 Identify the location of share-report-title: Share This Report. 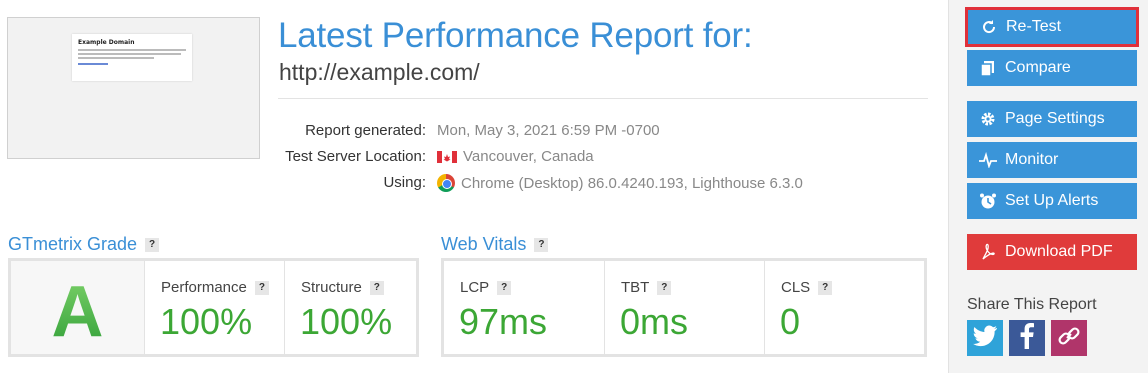
(1032, 304).